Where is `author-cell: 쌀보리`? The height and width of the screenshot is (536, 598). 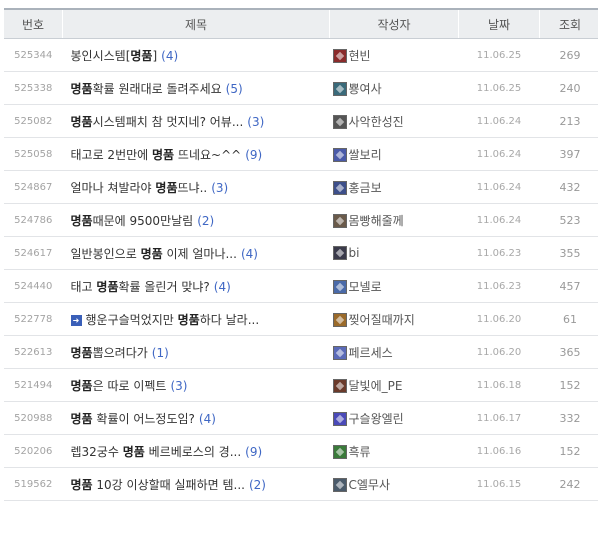 author-cell: 쌀보리 is located at coordinates (394, 154).